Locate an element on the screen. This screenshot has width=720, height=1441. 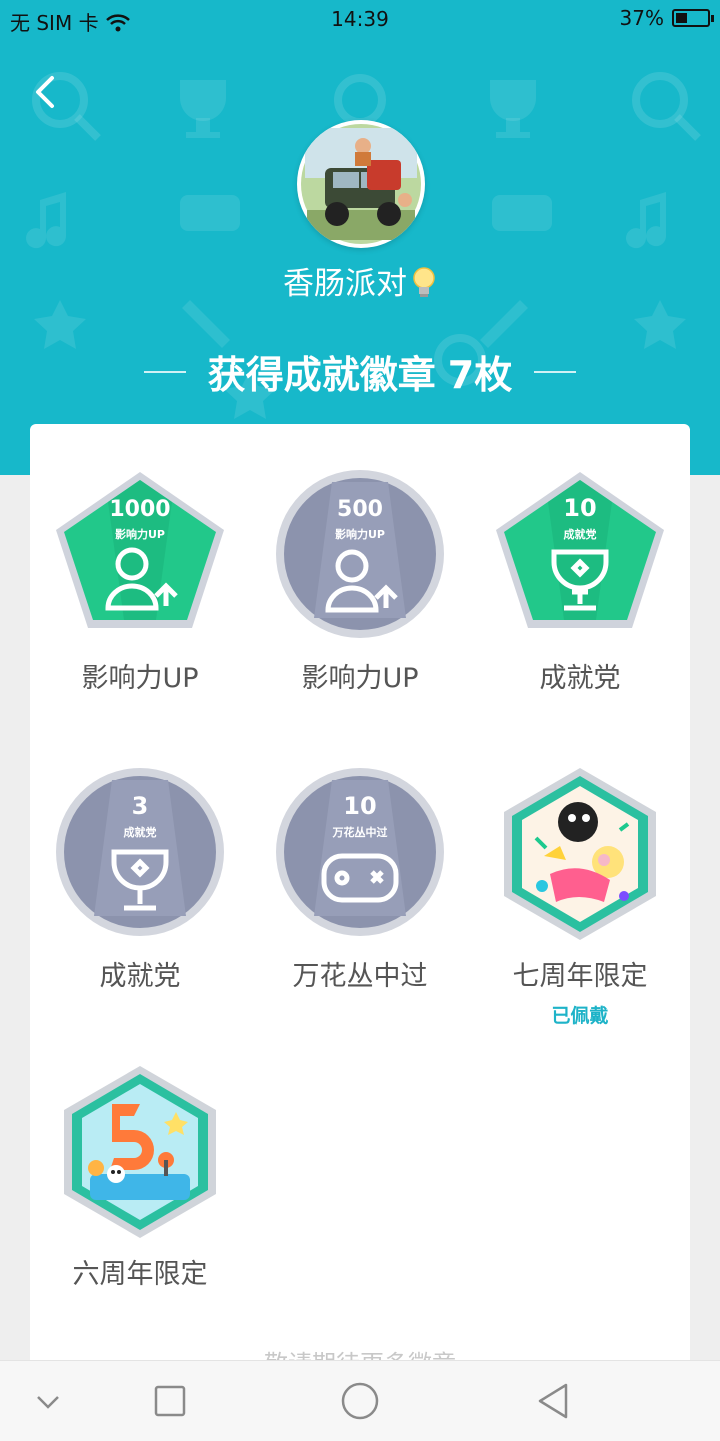
badge-item: 10 成就党 成就党 is located at coordinates (580, 581).